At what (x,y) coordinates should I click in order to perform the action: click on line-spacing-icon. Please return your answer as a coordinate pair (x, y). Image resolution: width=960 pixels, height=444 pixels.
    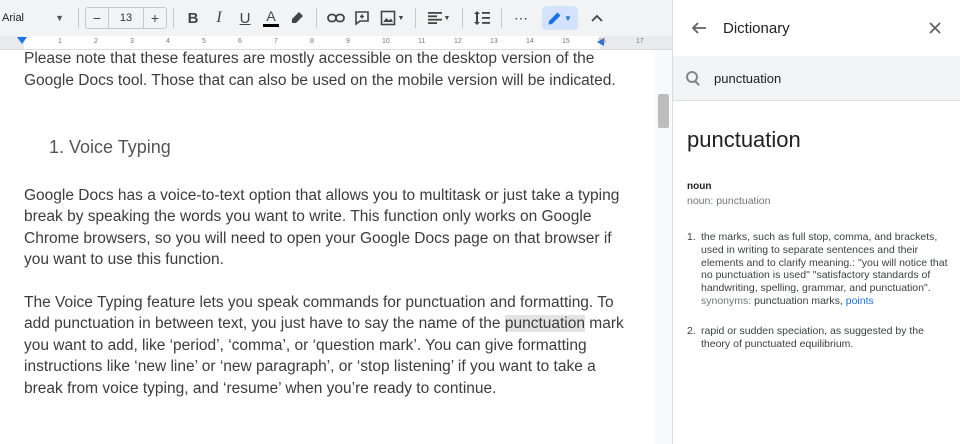
    Looking at the image, I should click on (482, 18).